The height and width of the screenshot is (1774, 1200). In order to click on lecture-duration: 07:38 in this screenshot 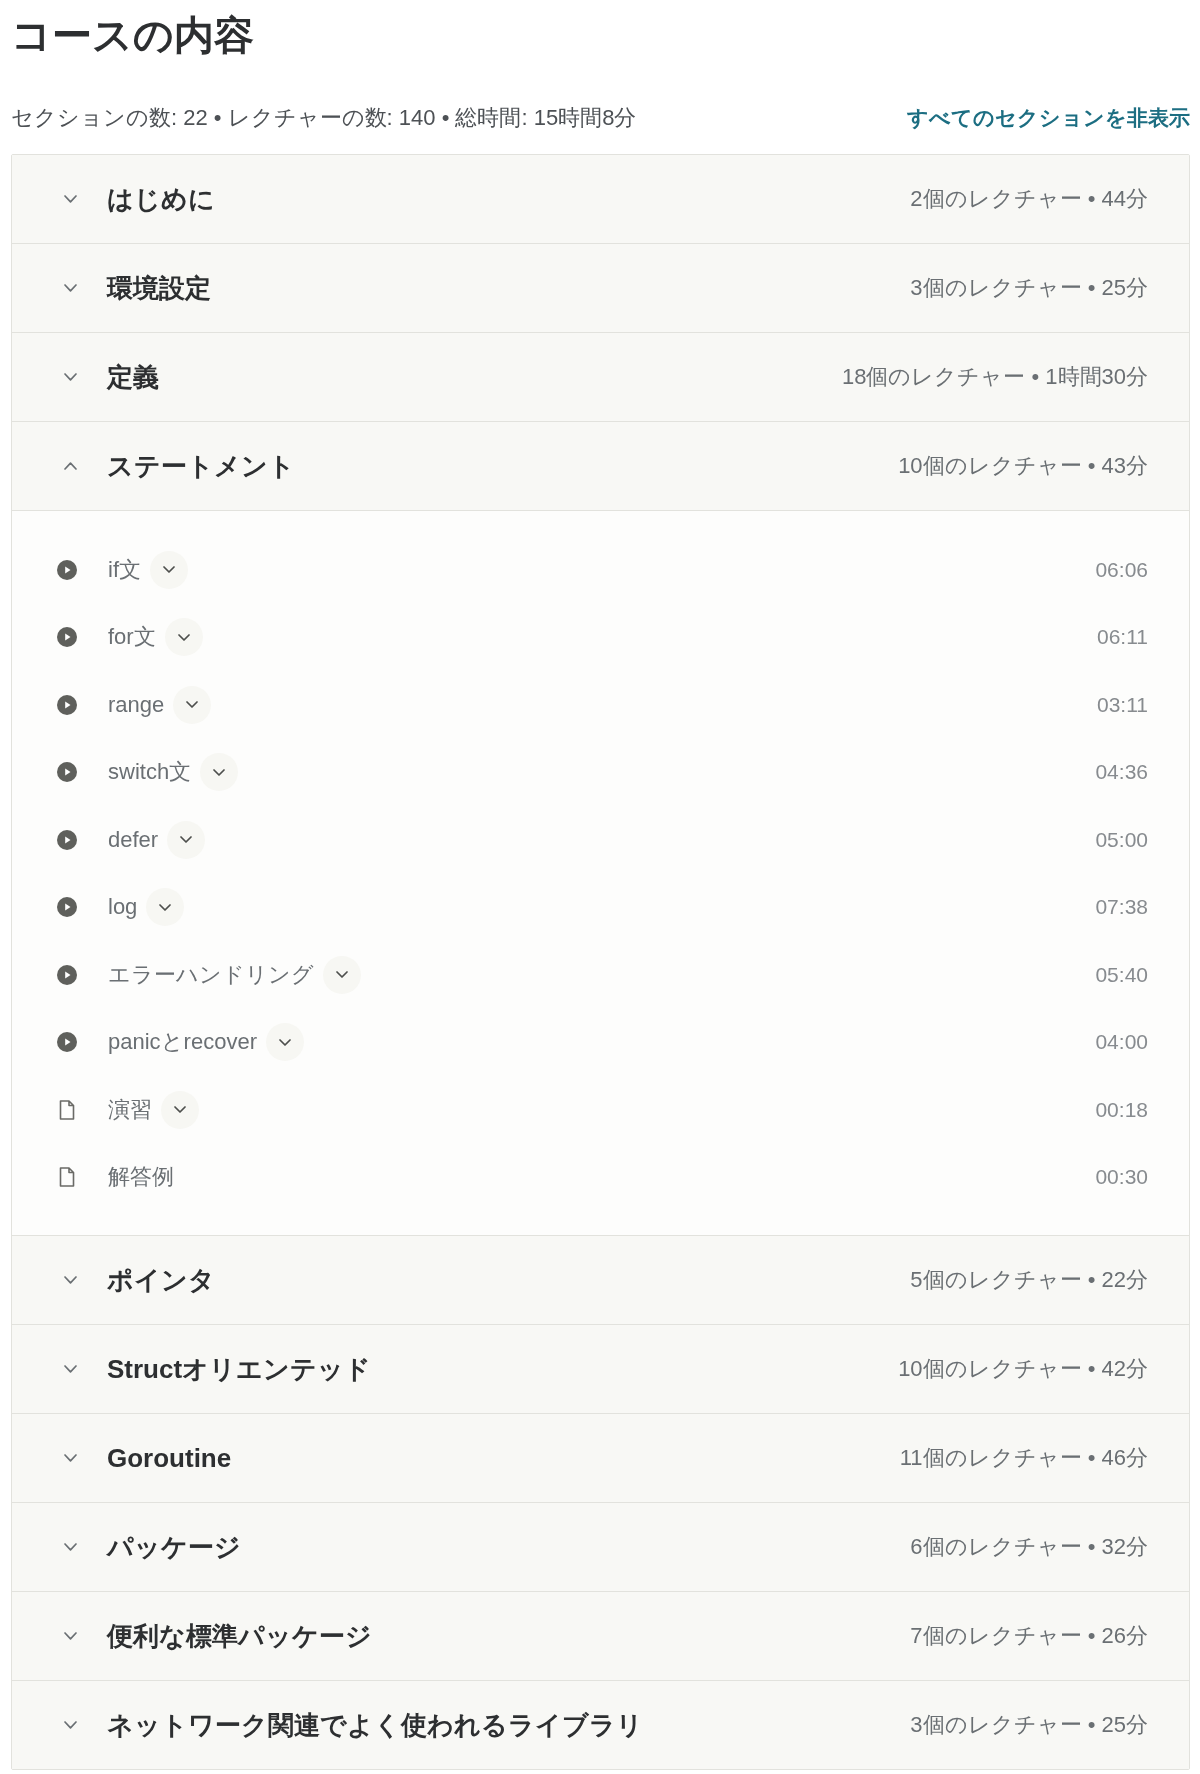, I will do `click(1121, 907)`.